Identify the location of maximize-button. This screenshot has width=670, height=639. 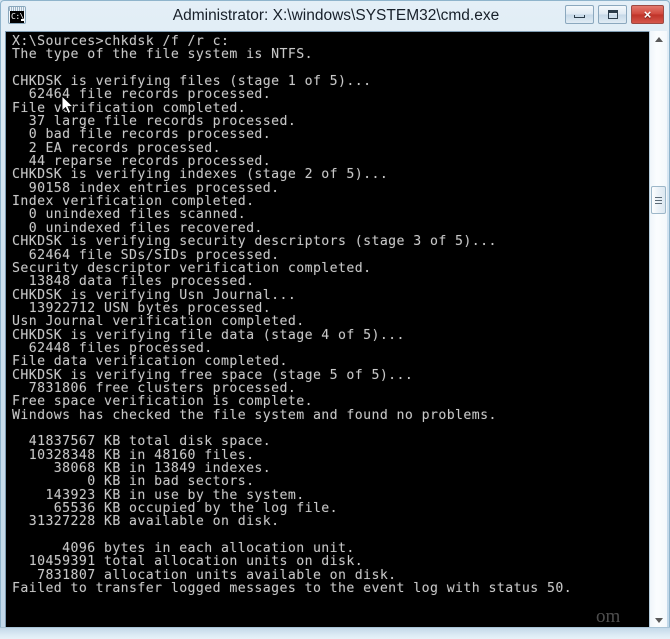
(612, 14).